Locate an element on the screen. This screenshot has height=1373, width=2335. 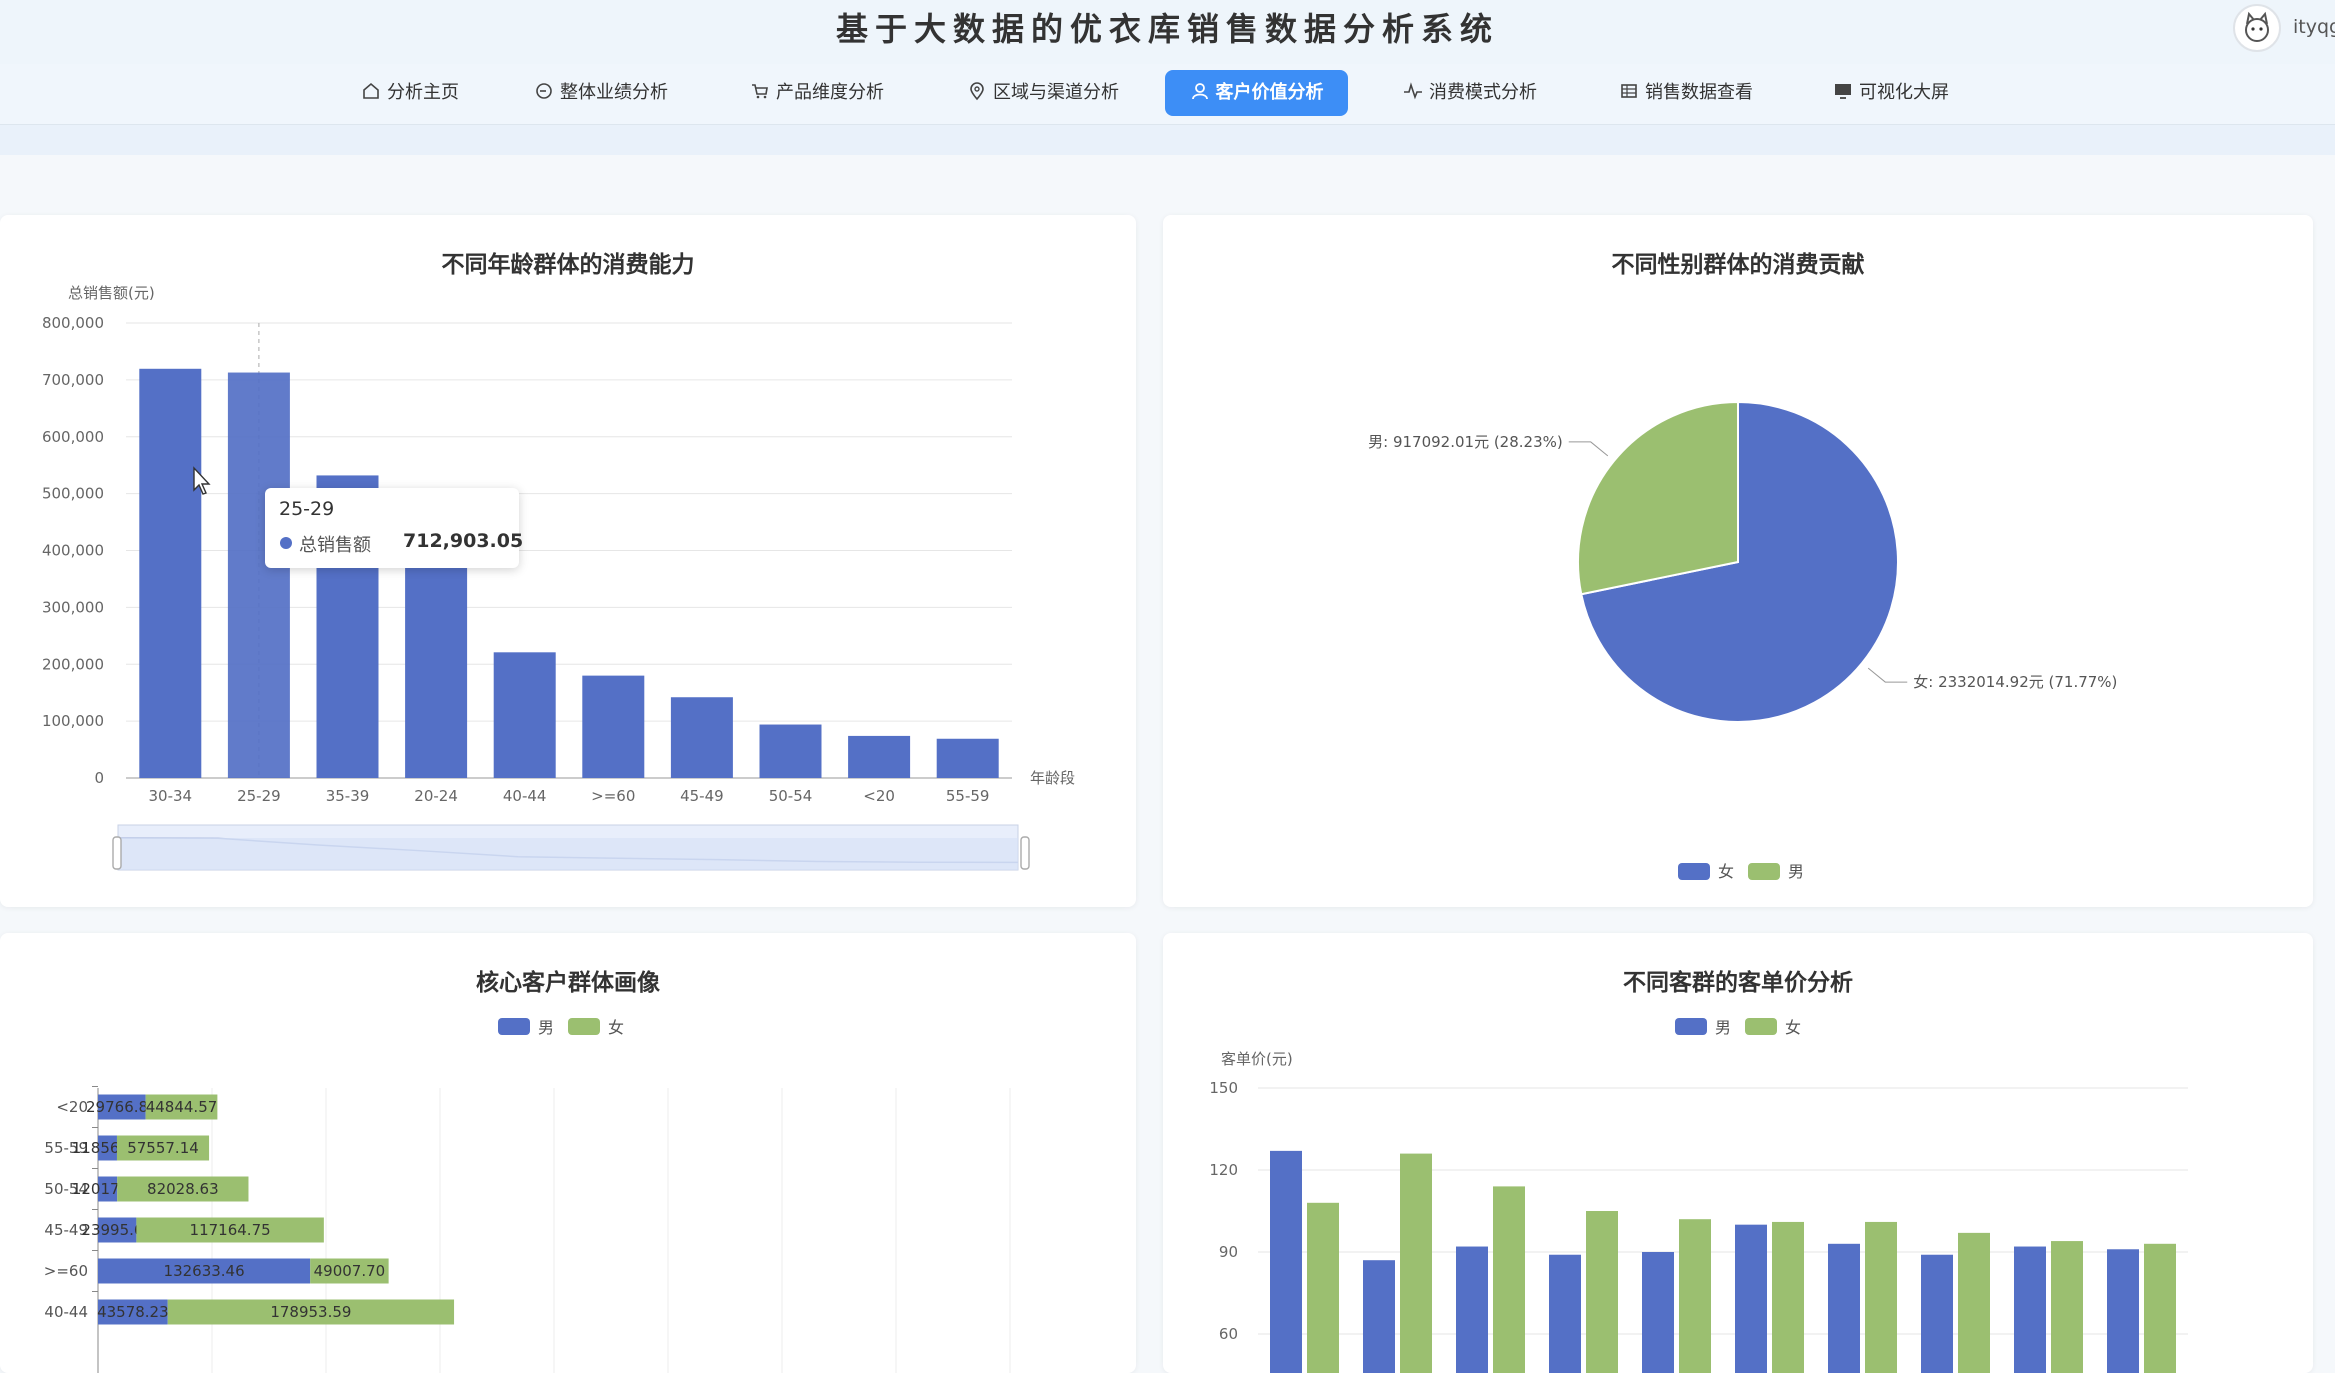
x-tick-label: >=60 is located at coordinates (613, 796).